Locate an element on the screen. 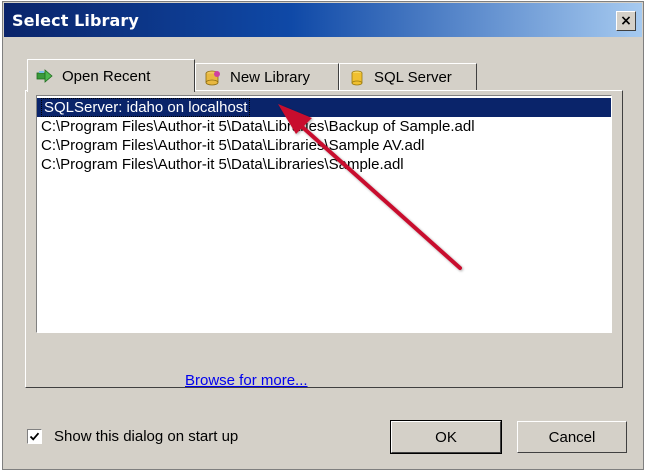 The height and width of the screenshot is (471, 646). database-cylinder-icon is located at coordinates (357, 77).